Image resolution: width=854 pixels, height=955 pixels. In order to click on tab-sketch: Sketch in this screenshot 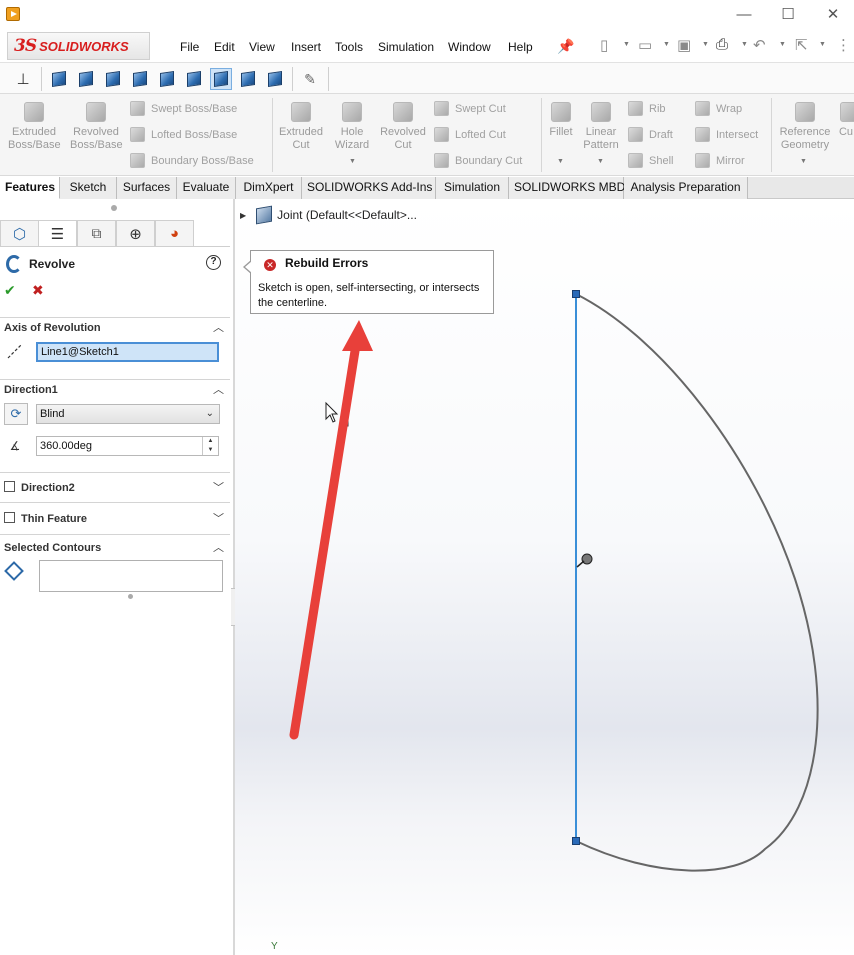, I will do `click(88, 188)`.